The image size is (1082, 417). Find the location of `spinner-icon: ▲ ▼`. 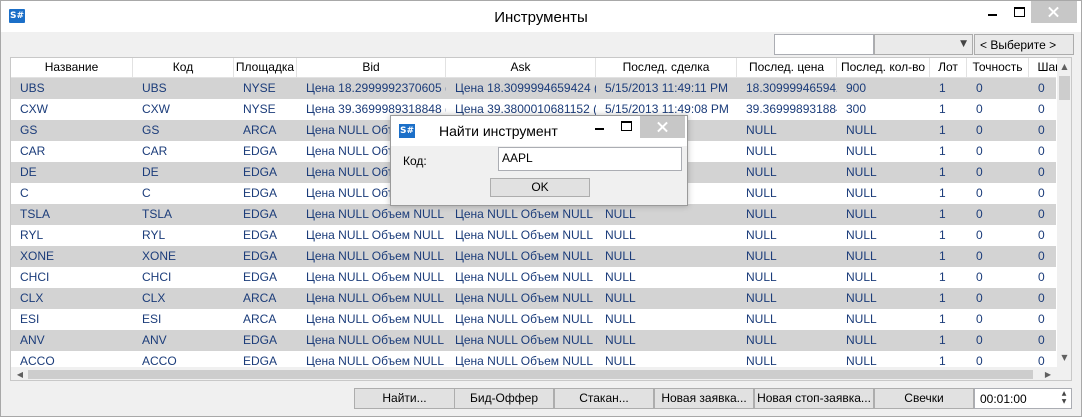

spinner-icon: ▲ ▼ is located at coordinates (1064, 398).